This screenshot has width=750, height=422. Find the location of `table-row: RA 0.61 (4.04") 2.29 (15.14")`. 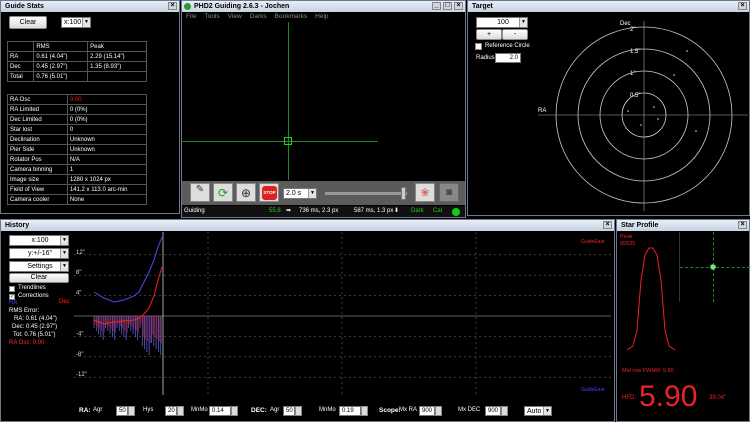

table-row: RA 0.61 (4.04") 2.29 (15.14") is located at coordinates (76, 56).